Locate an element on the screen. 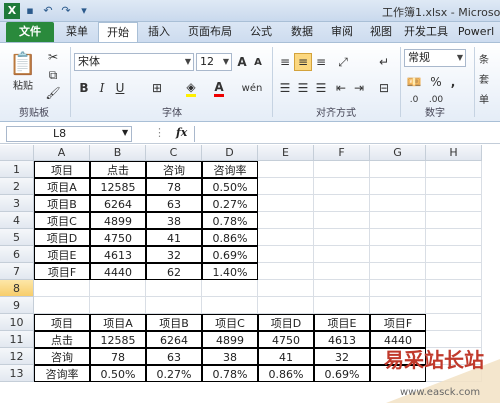 This screenshot has height=403, width=500. table1-cell: 0.50% is located at coordinates (230, 186).